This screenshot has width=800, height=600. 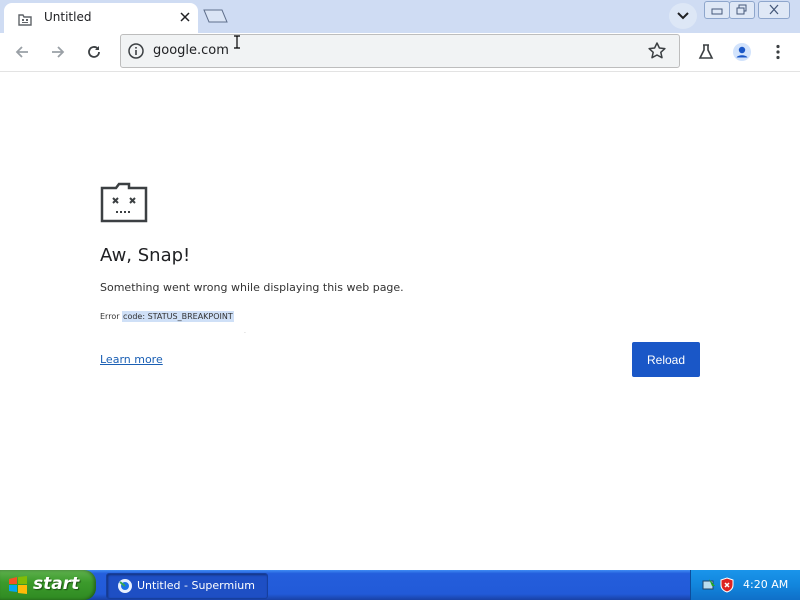 I want to click on network-icon, so click(x=709, y=585).